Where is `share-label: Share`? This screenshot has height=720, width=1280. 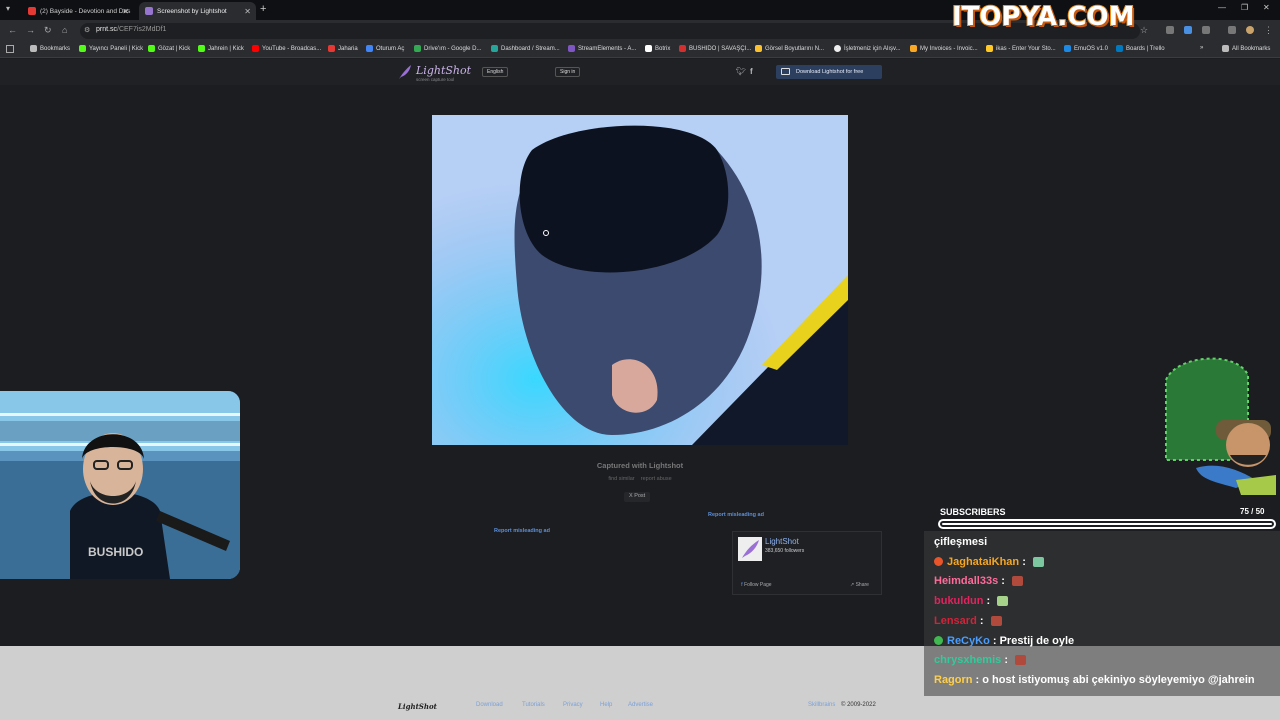 share-label: Share is located at coordinates (862, 585).